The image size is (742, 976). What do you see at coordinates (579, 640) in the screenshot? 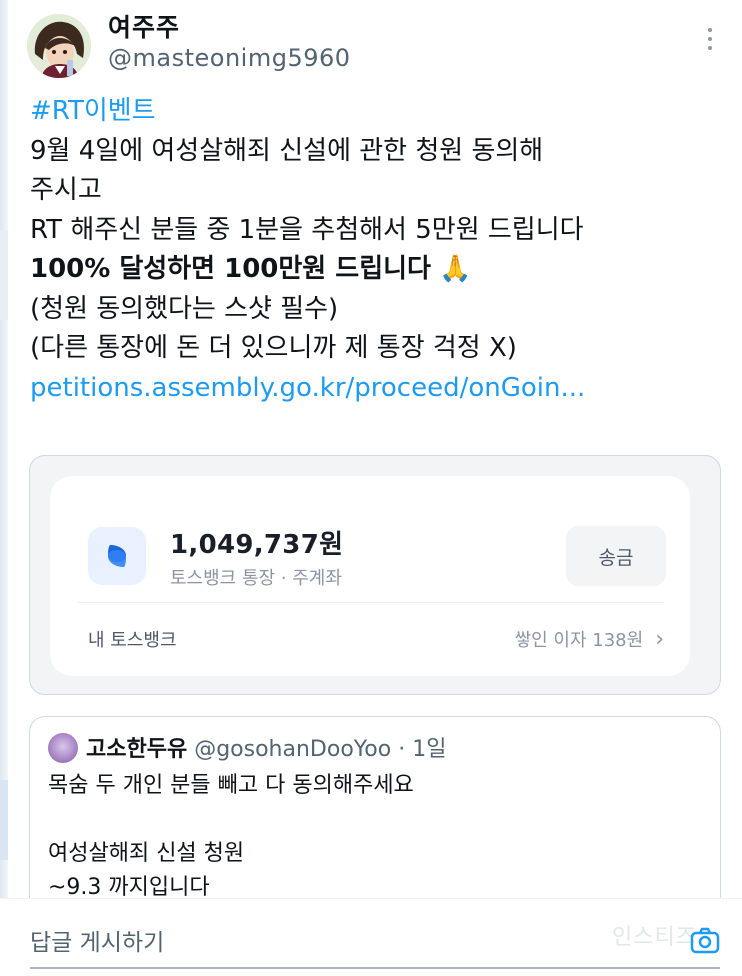
I see `interest-text: 쌓인 이자 138원` at bounding box center [579, 640].